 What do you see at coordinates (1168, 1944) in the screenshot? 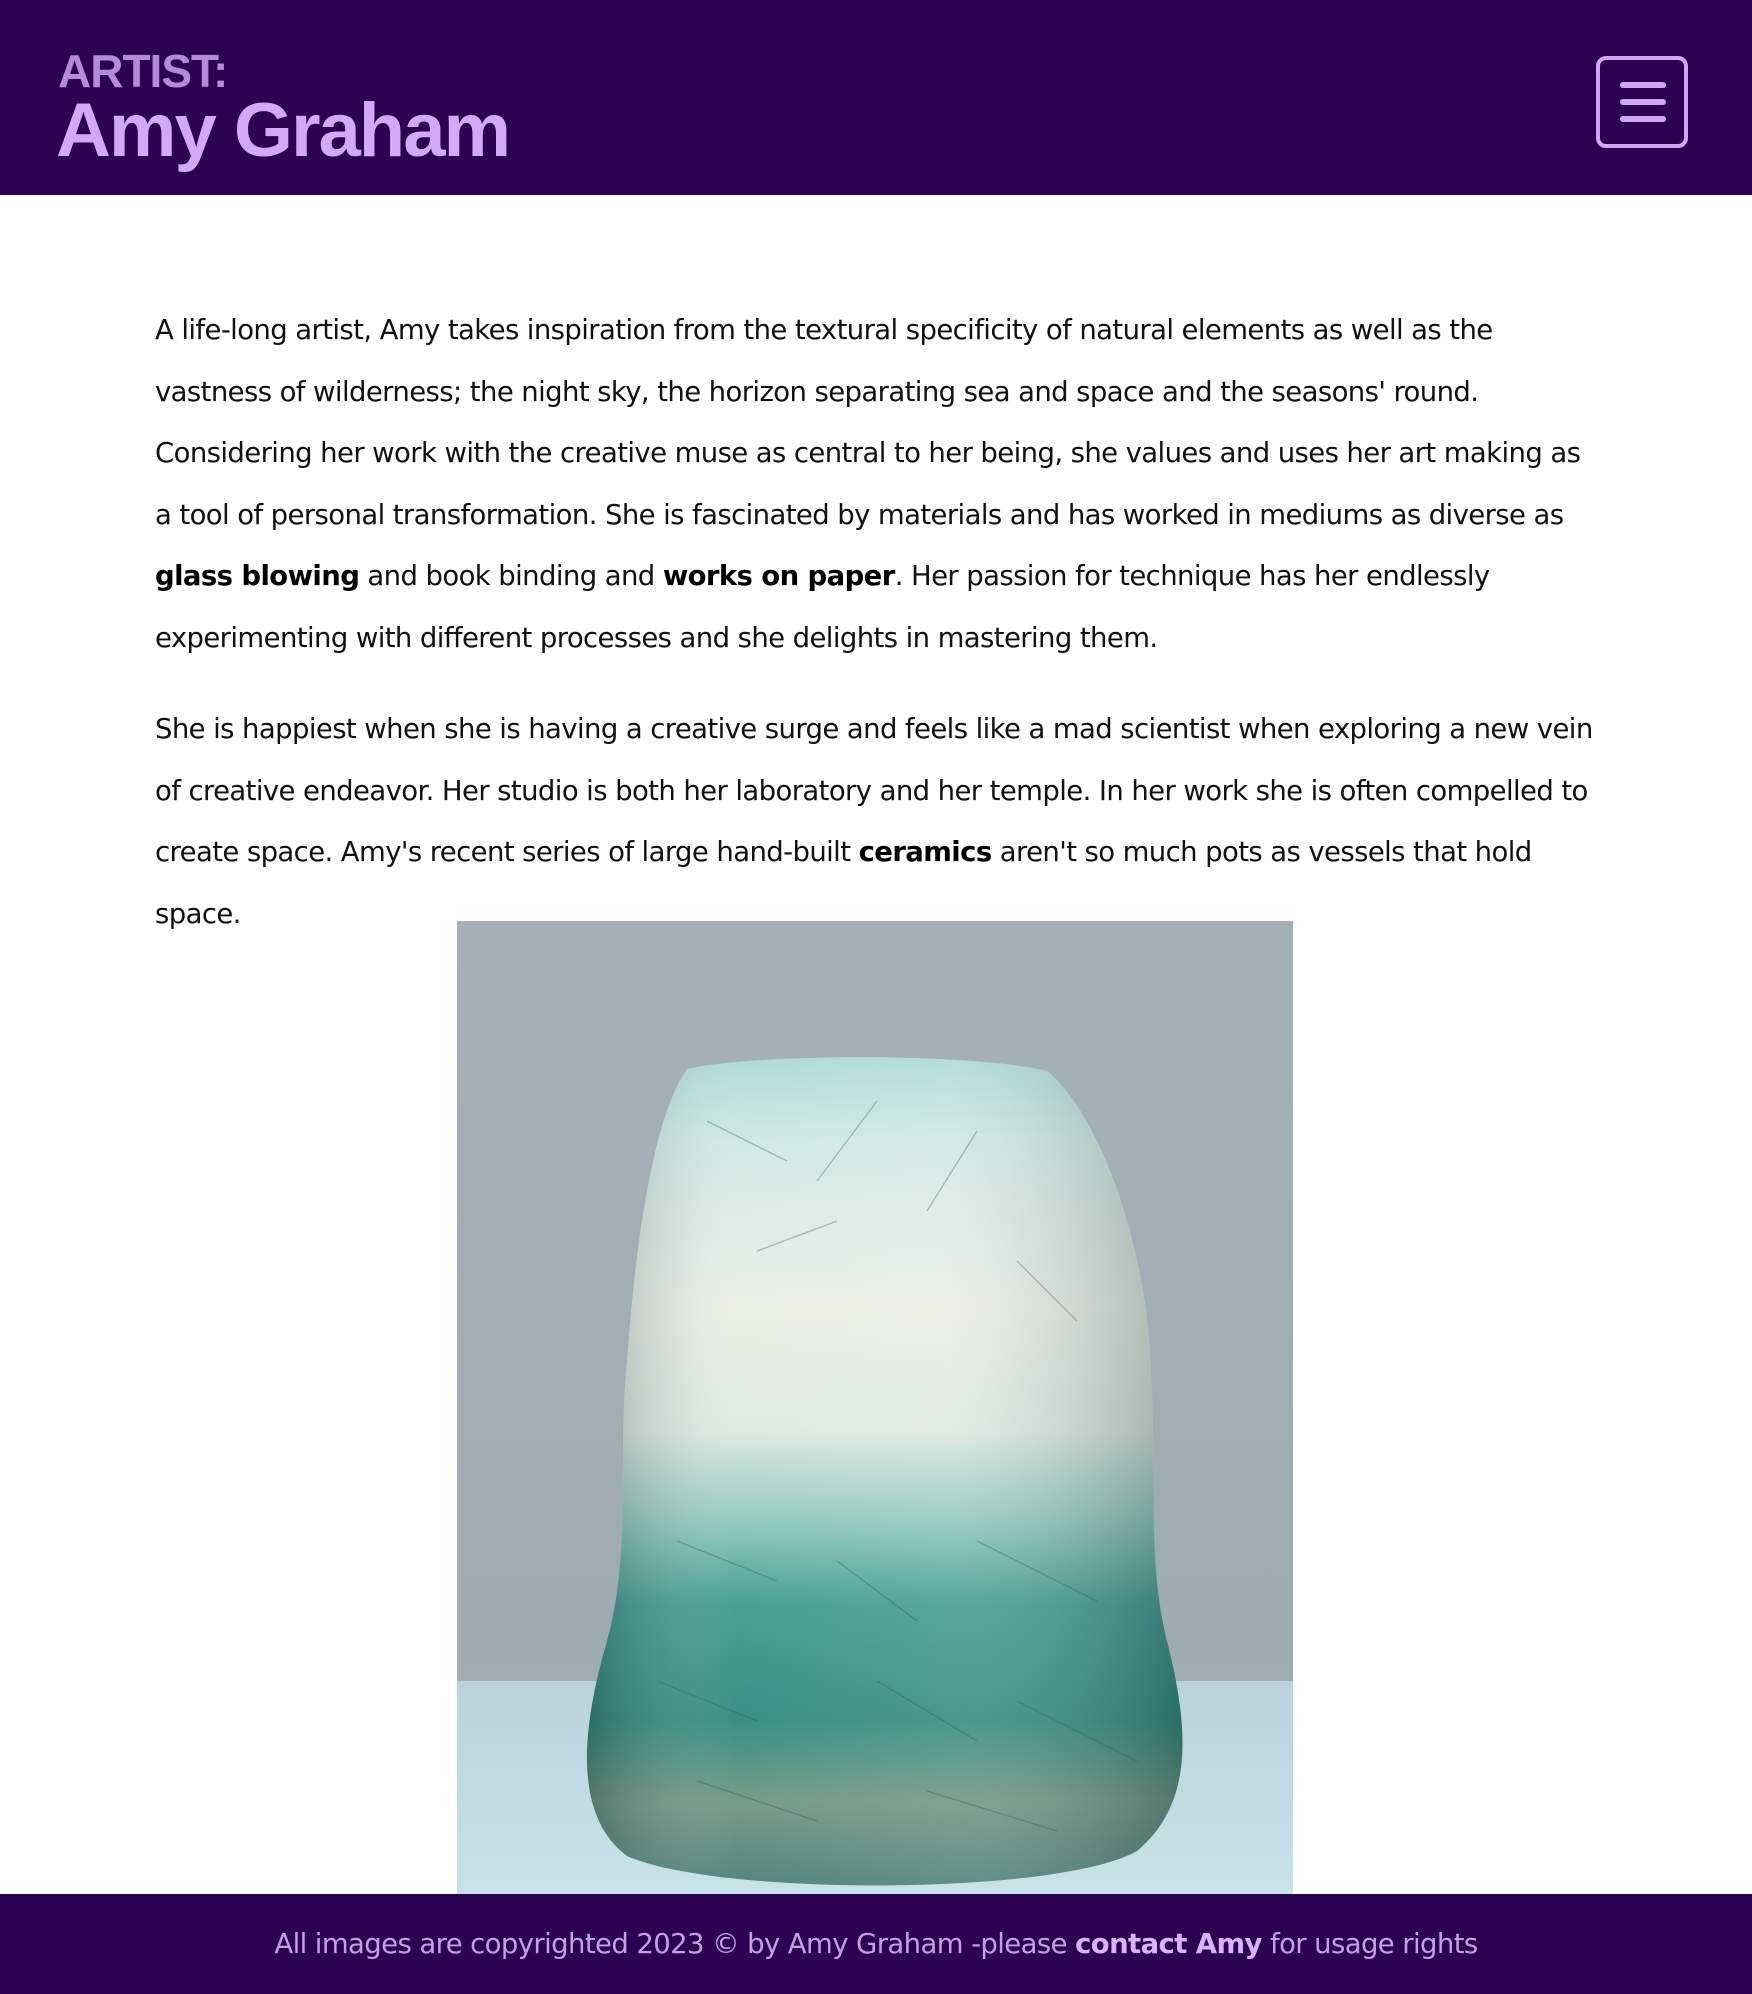
I see `contact-link: contact Amy` at bounding box center [1168, 1944].